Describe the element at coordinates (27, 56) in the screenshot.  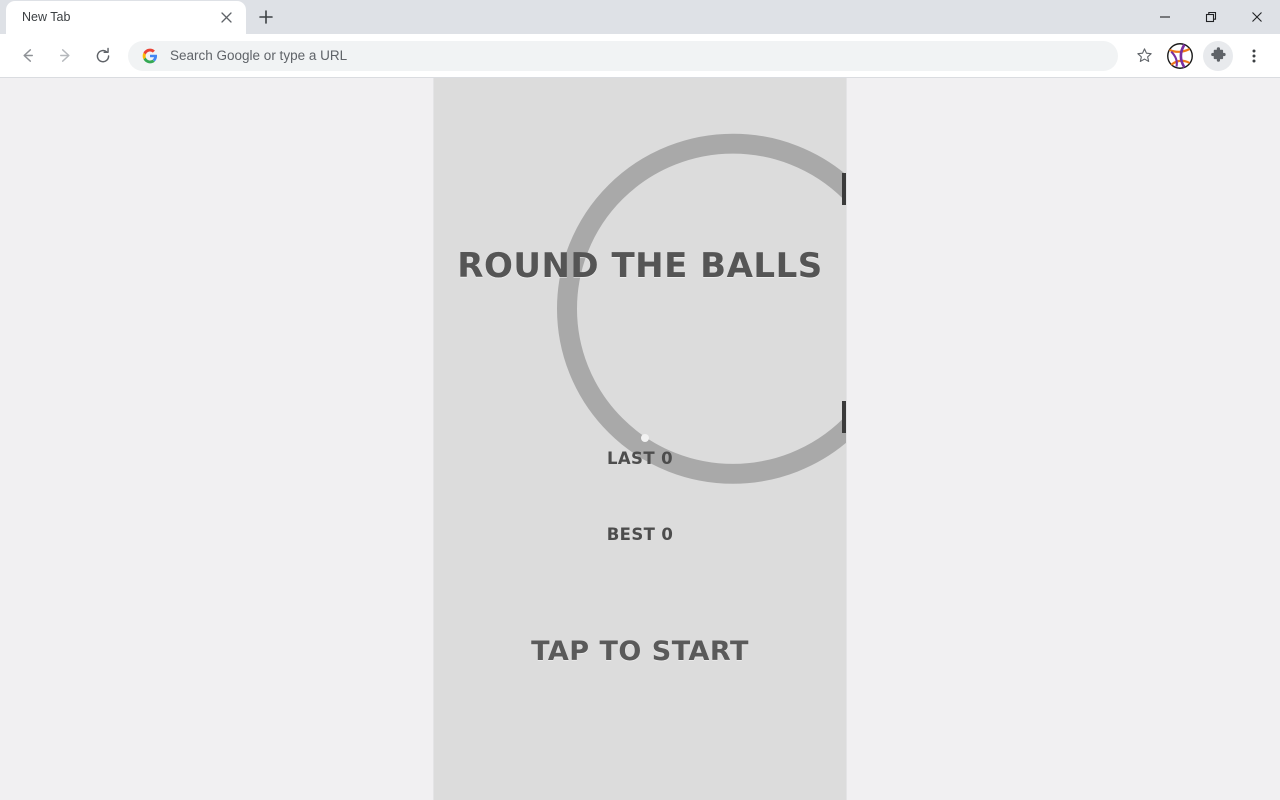
I see `arrow-left-icon` at that location.